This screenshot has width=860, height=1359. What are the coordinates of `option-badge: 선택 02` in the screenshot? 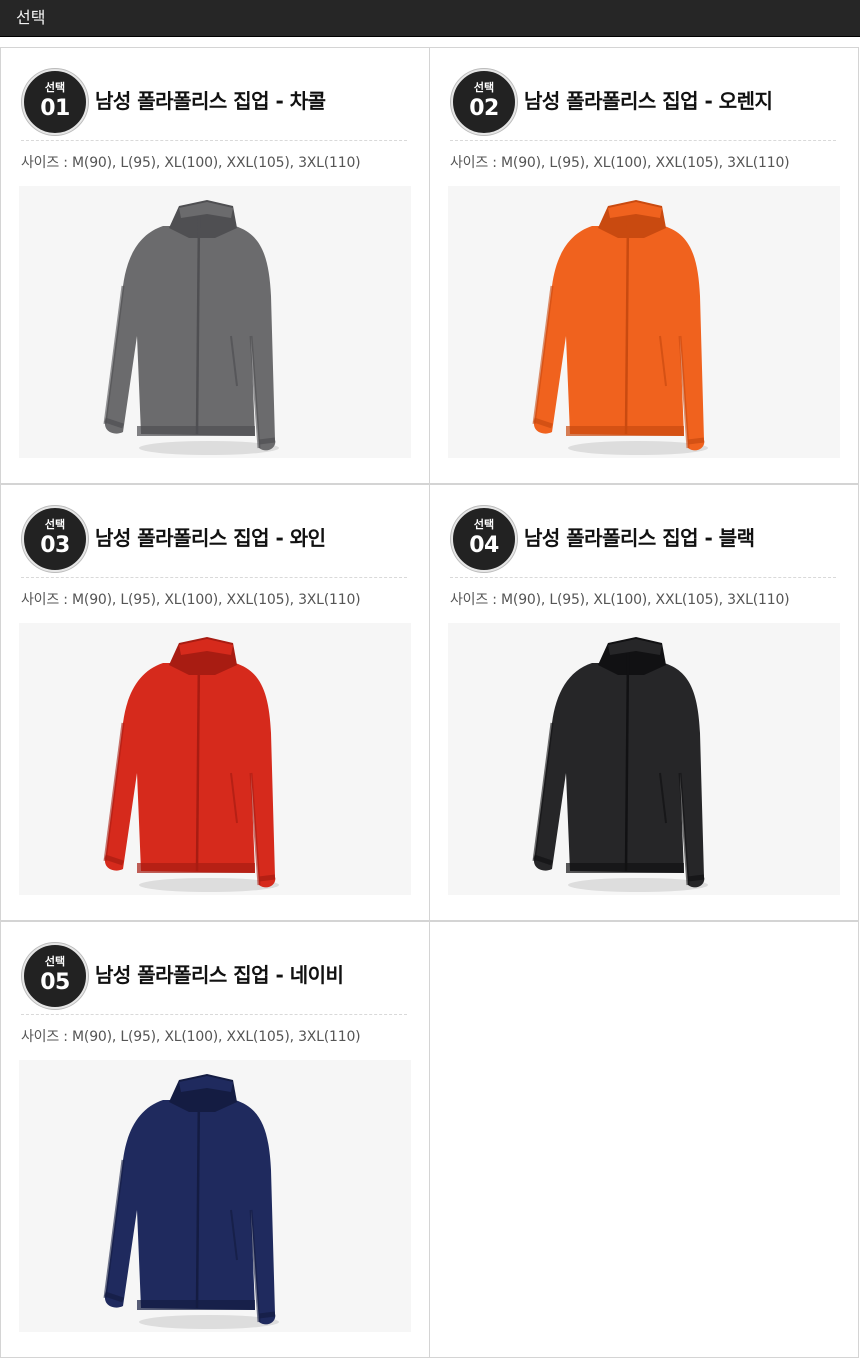 It's located at (484, 102).